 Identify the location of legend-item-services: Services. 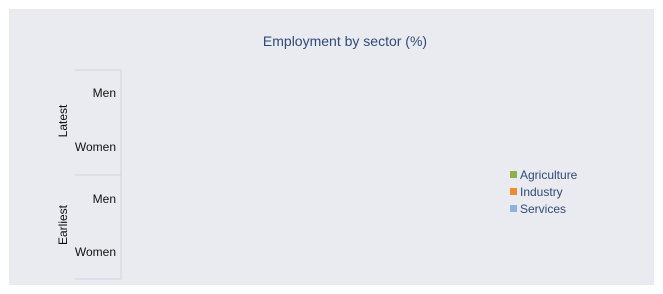
(543, 208).